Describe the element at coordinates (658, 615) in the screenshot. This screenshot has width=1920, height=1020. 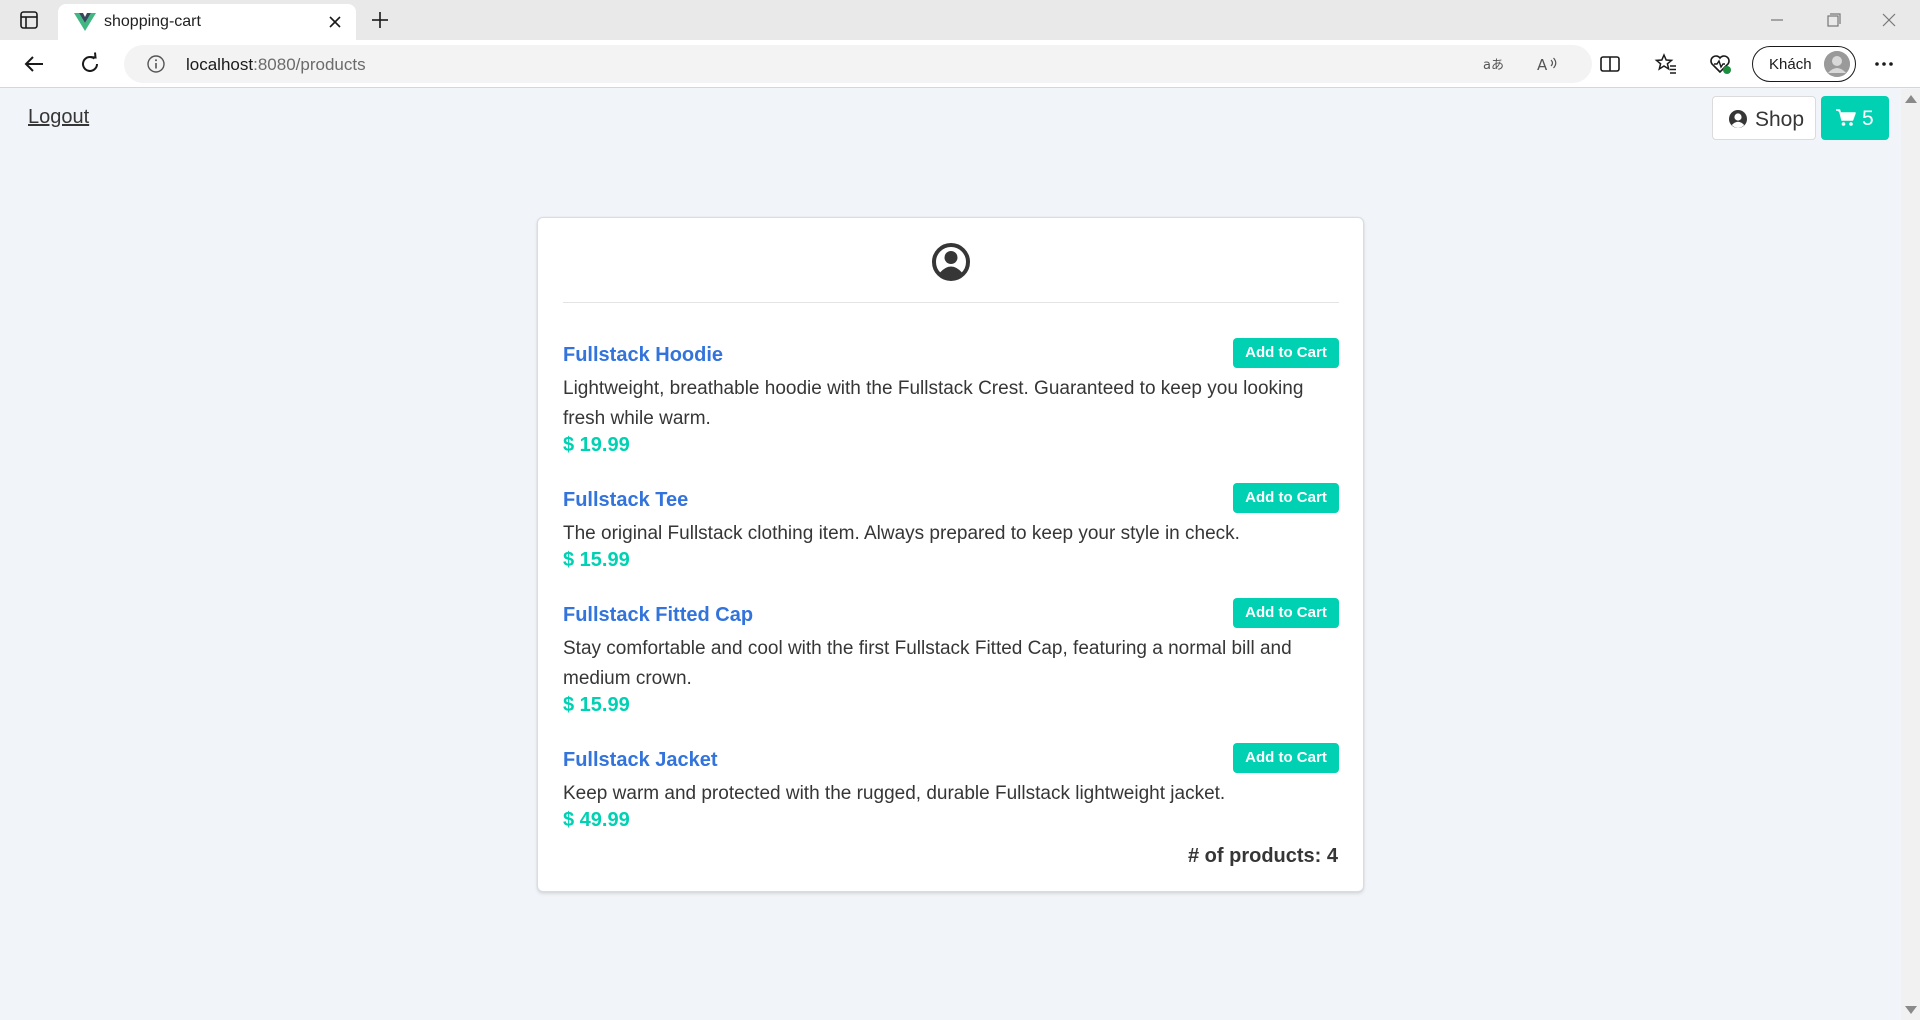
I see `product-name: Fullstack Fitted Cap` at that location.